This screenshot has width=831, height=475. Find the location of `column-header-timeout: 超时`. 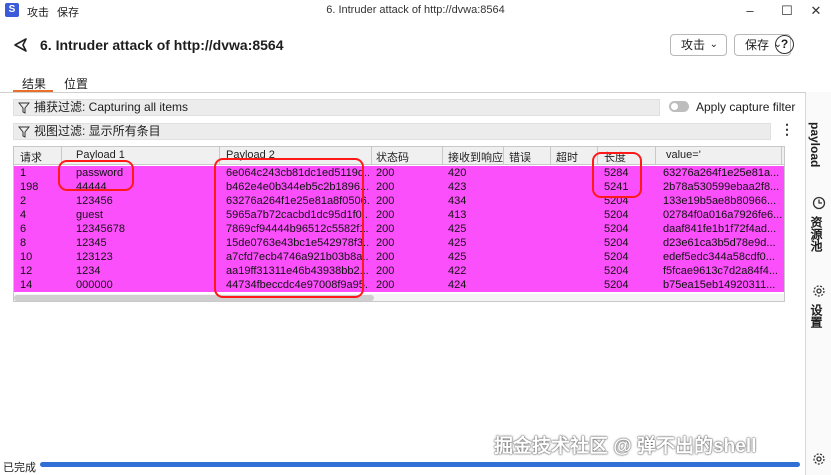

column-header-timeout: 超时 is located at coordinates (567, 157).